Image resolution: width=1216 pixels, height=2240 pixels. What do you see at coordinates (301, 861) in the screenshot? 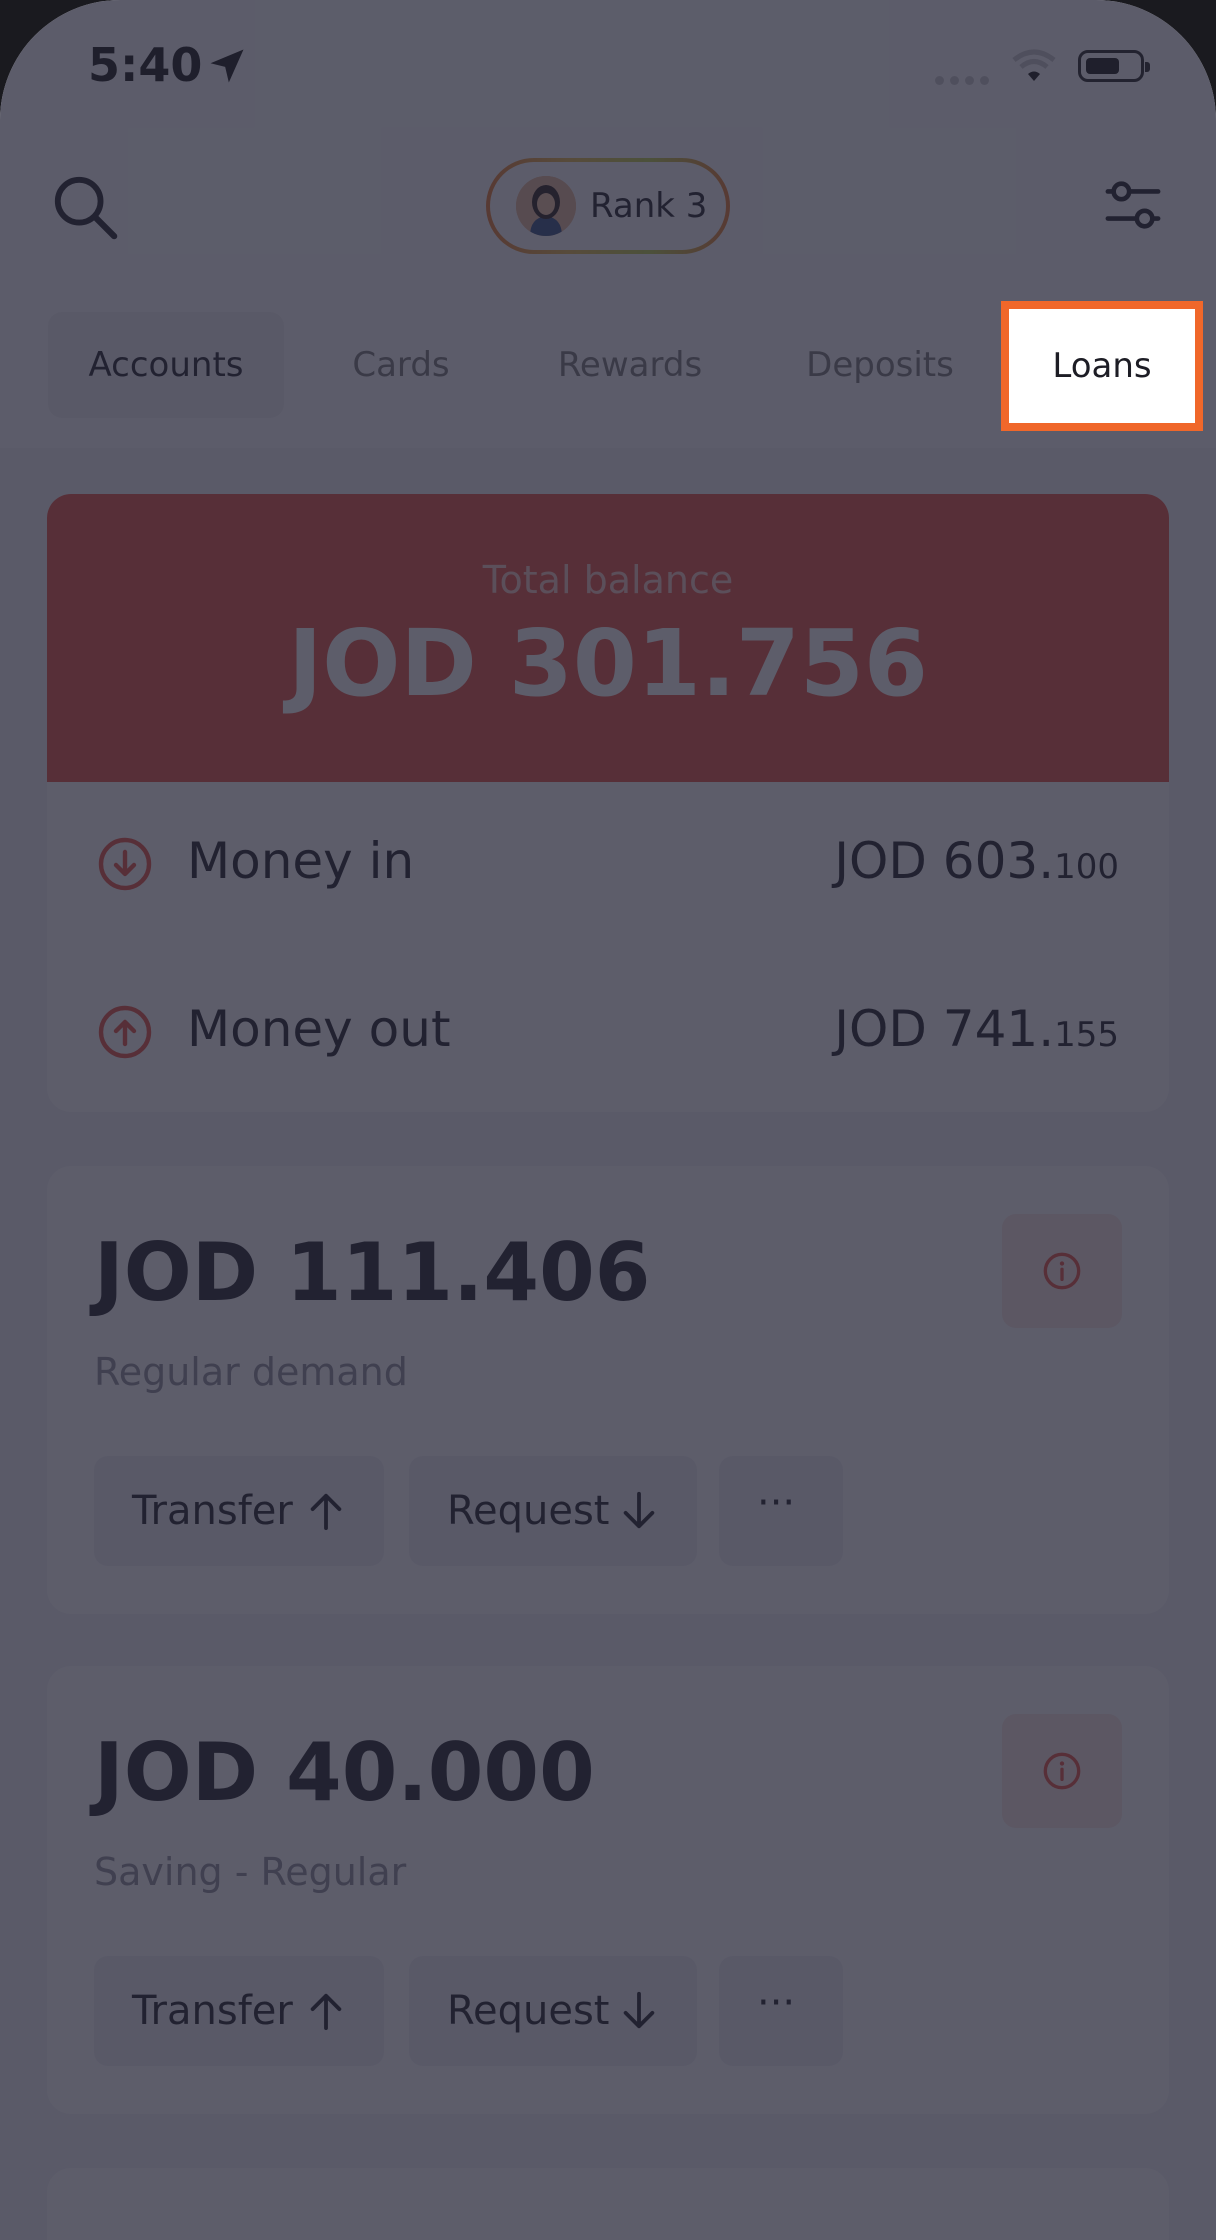
I see `money-in-label: Money in` at bounding box center [301, 861].